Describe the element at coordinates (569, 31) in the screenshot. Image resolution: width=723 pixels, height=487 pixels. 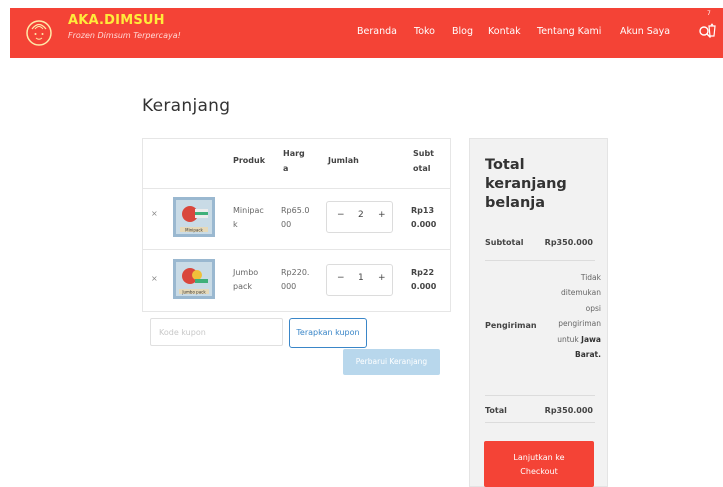
I see `nav-tentang-kami: Tentang Kami` at that location.